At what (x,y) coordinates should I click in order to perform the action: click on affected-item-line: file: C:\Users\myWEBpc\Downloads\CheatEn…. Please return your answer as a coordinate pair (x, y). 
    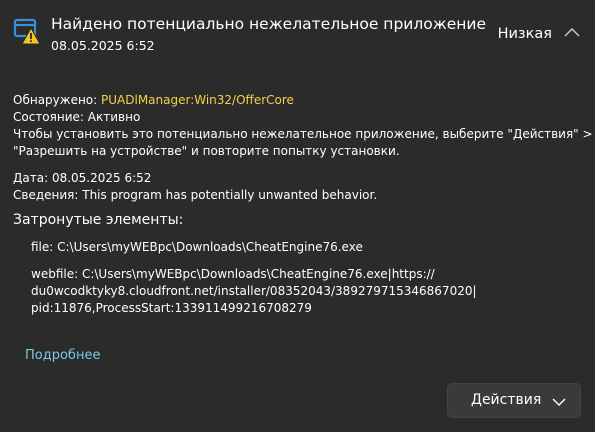
    Looking at the image, I should click on (197, 247).